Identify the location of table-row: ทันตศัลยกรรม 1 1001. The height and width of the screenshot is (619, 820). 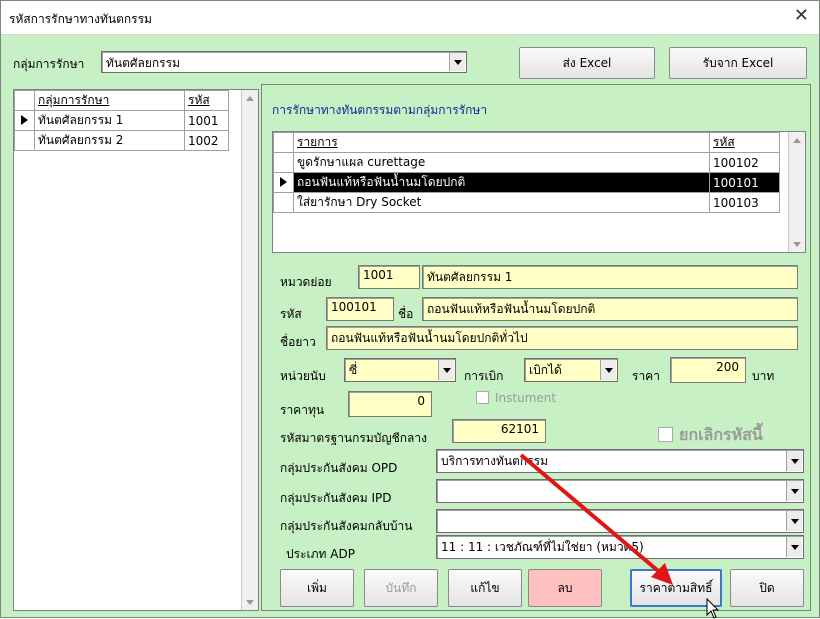
(121, 120).